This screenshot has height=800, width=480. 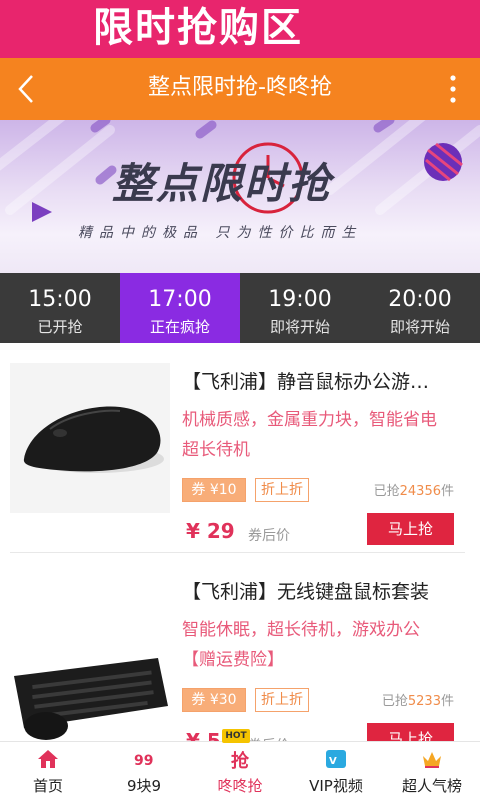 I want to click on bottom-nav-dongdongqiang: 抢 咚咚抢, so click(x=240, y=771).